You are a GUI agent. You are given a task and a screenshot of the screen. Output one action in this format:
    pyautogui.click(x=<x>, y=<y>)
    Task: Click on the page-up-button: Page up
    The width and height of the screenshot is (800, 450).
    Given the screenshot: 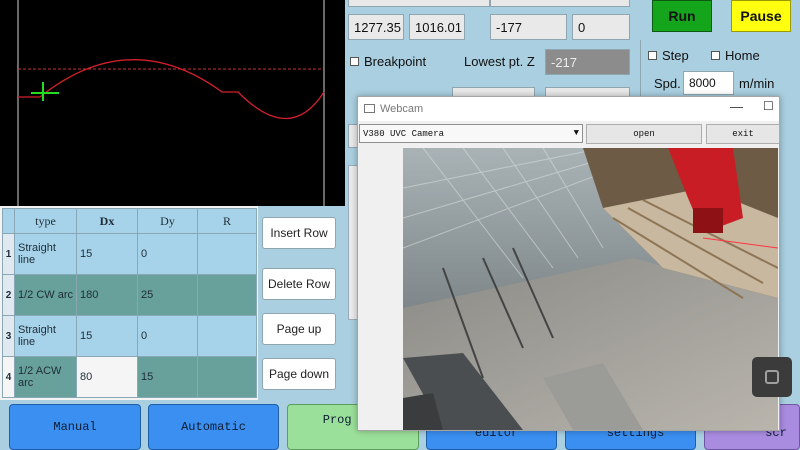 What is the action you would take?
    pyautogui.click(x=299, y=329)
    